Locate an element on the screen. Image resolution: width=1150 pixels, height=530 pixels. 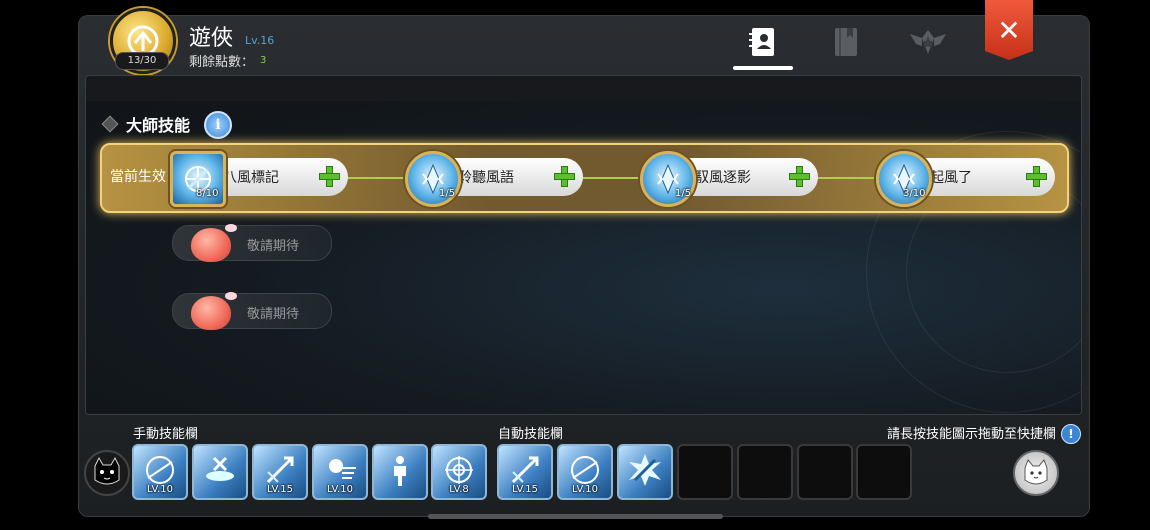
close-button: ✕ is located at coordinates (1009, 30).